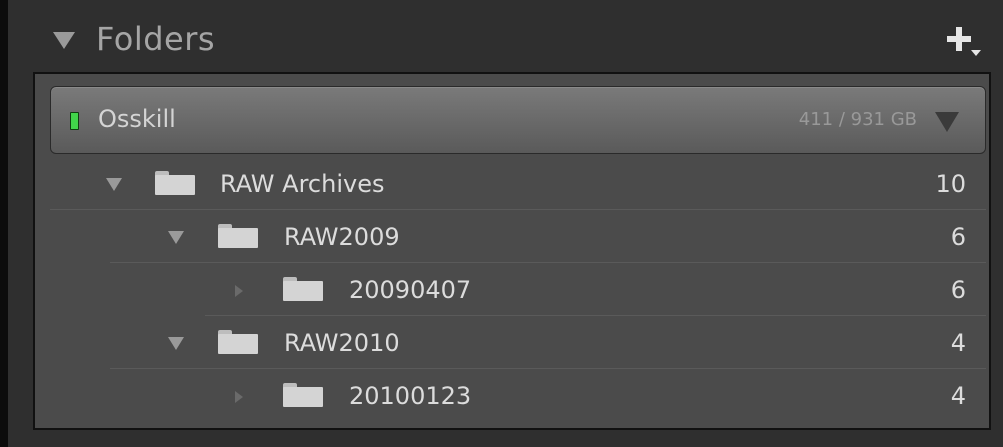 The image size is (1003, 447). What do you see at coordinates (342, 343) in the screenshot?
I see `folder-name: RAW2010` at bounding box center [342, 343].